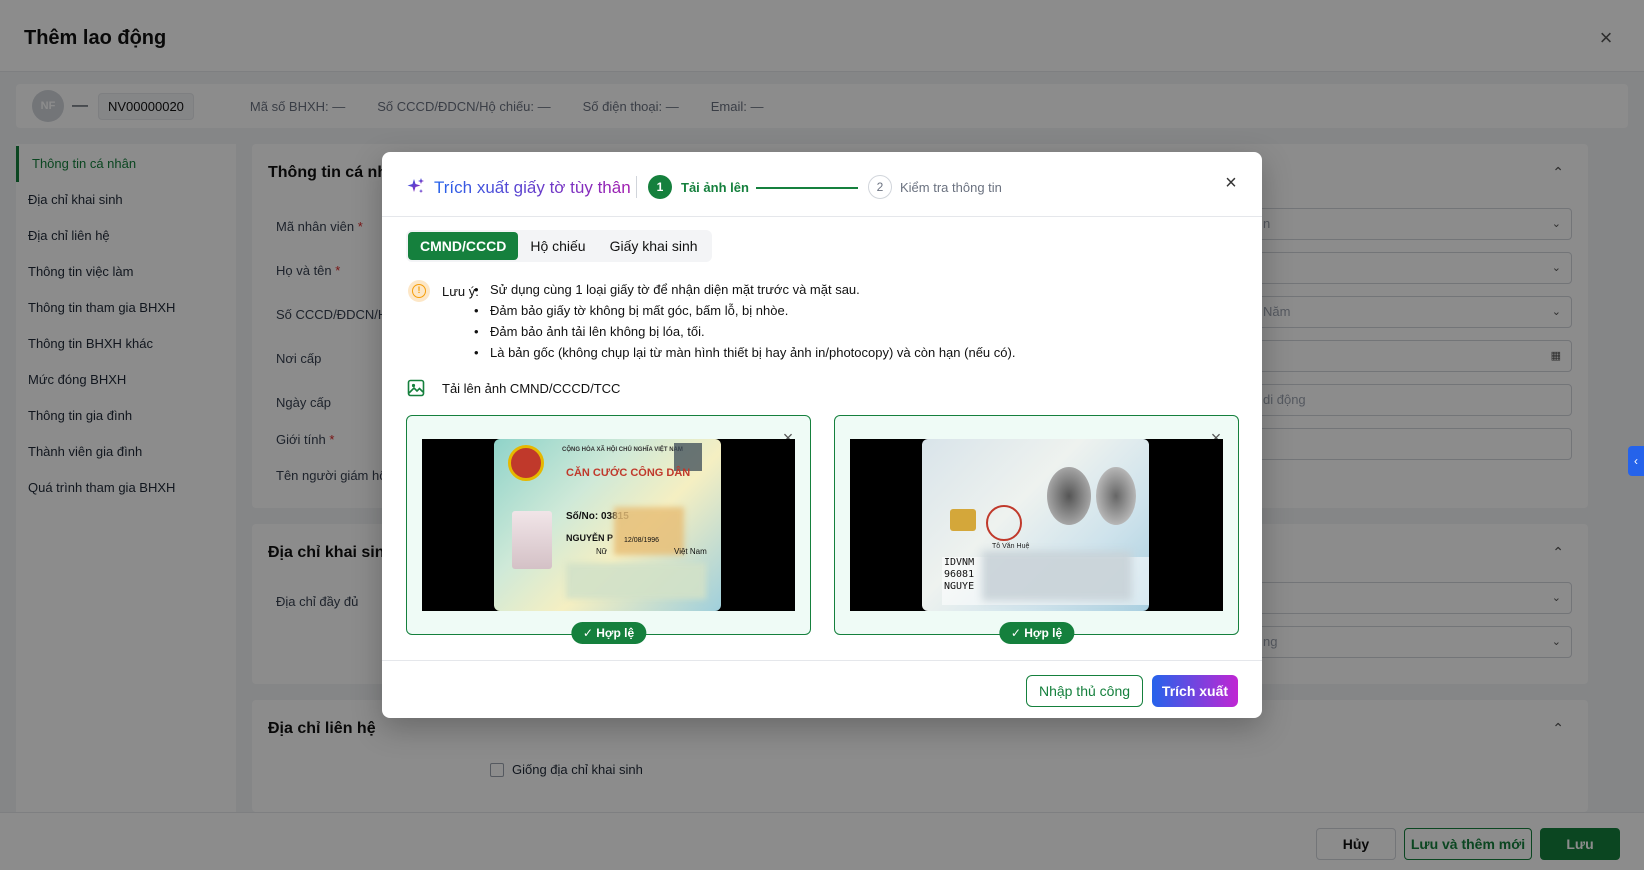 The height and width of the screenshot is (870, 1644). What do you see at coordinates (415, 185) in the screenshot?
I see `sparkle-icon` at bounding box center [415, 185].